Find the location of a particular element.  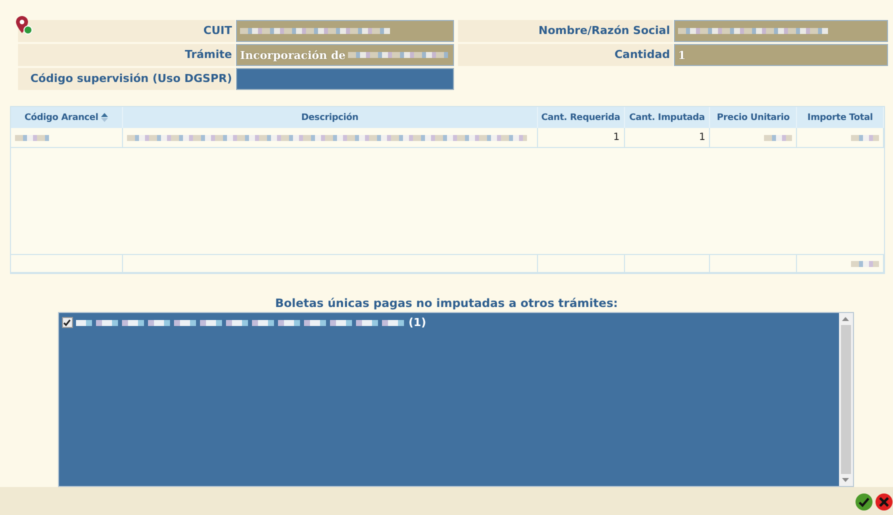

column-header: Precio Unitario is located at coordinates (754, 117).